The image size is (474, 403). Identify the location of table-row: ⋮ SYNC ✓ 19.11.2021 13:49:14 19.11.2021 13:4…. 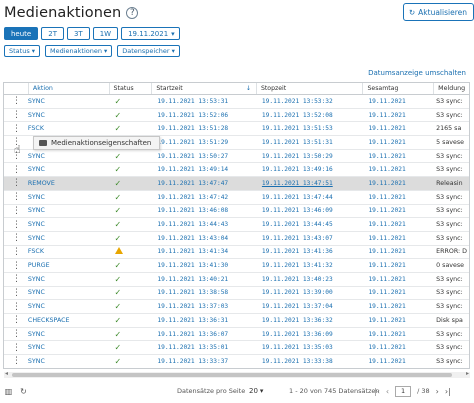
(236, 170).